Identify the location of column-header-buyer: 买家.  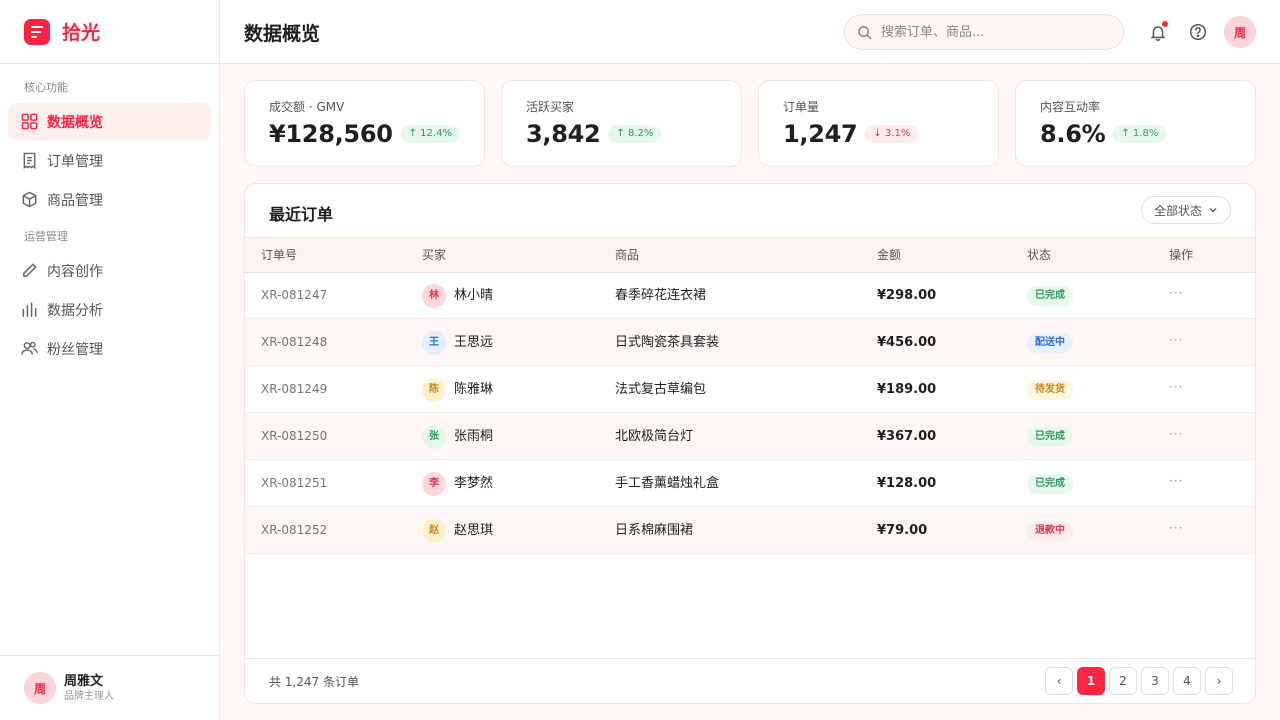
(434, 255).